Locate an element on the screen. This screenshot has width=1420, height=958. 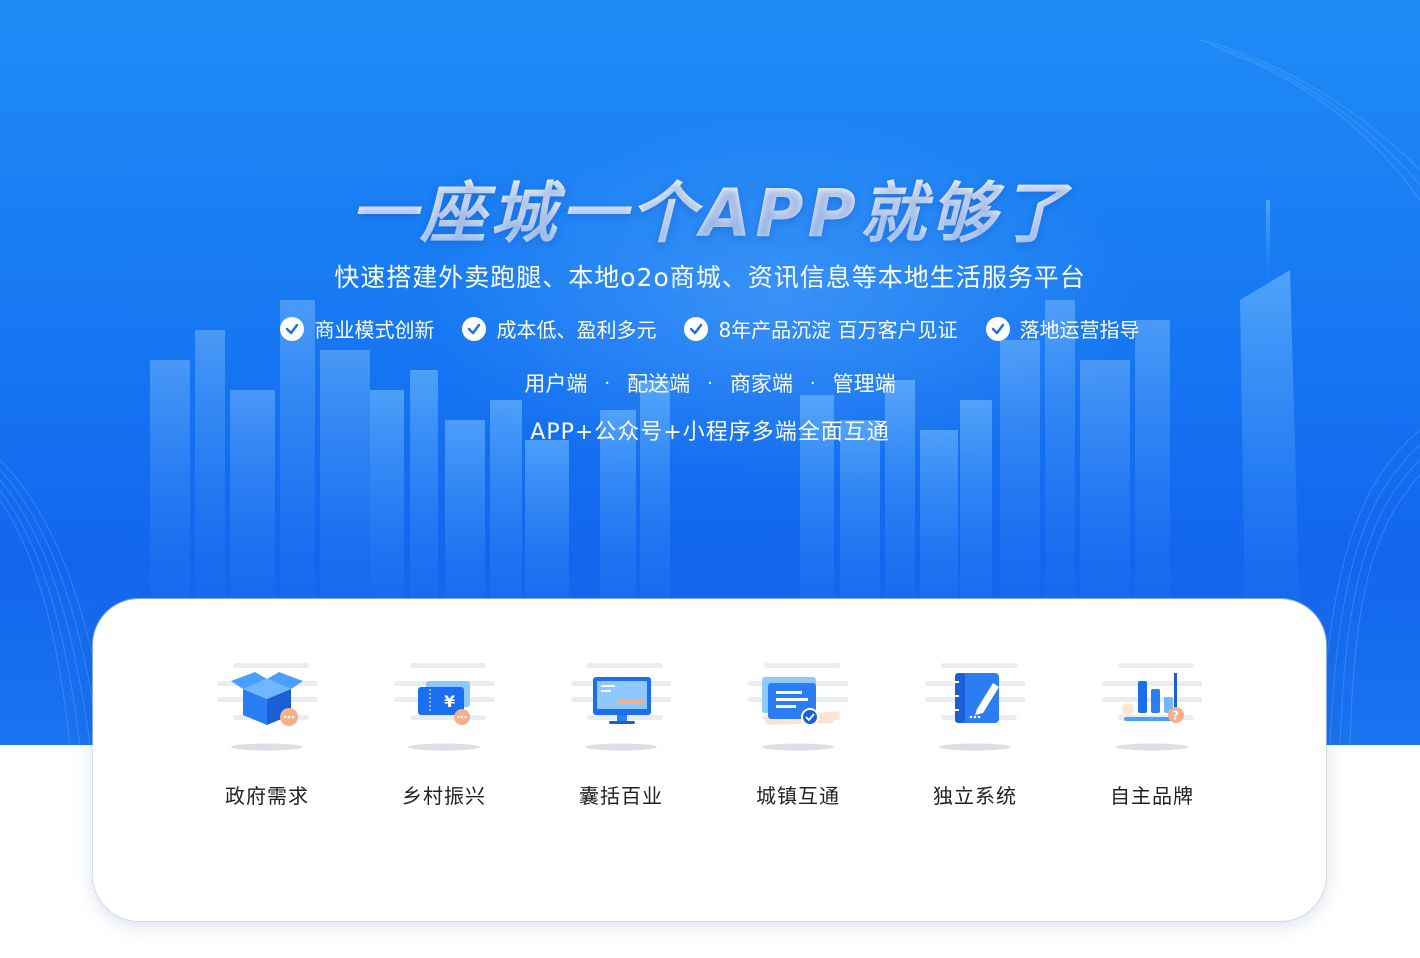
solution-item-towns: 城镇互通 is located at coordinates (798, 734).